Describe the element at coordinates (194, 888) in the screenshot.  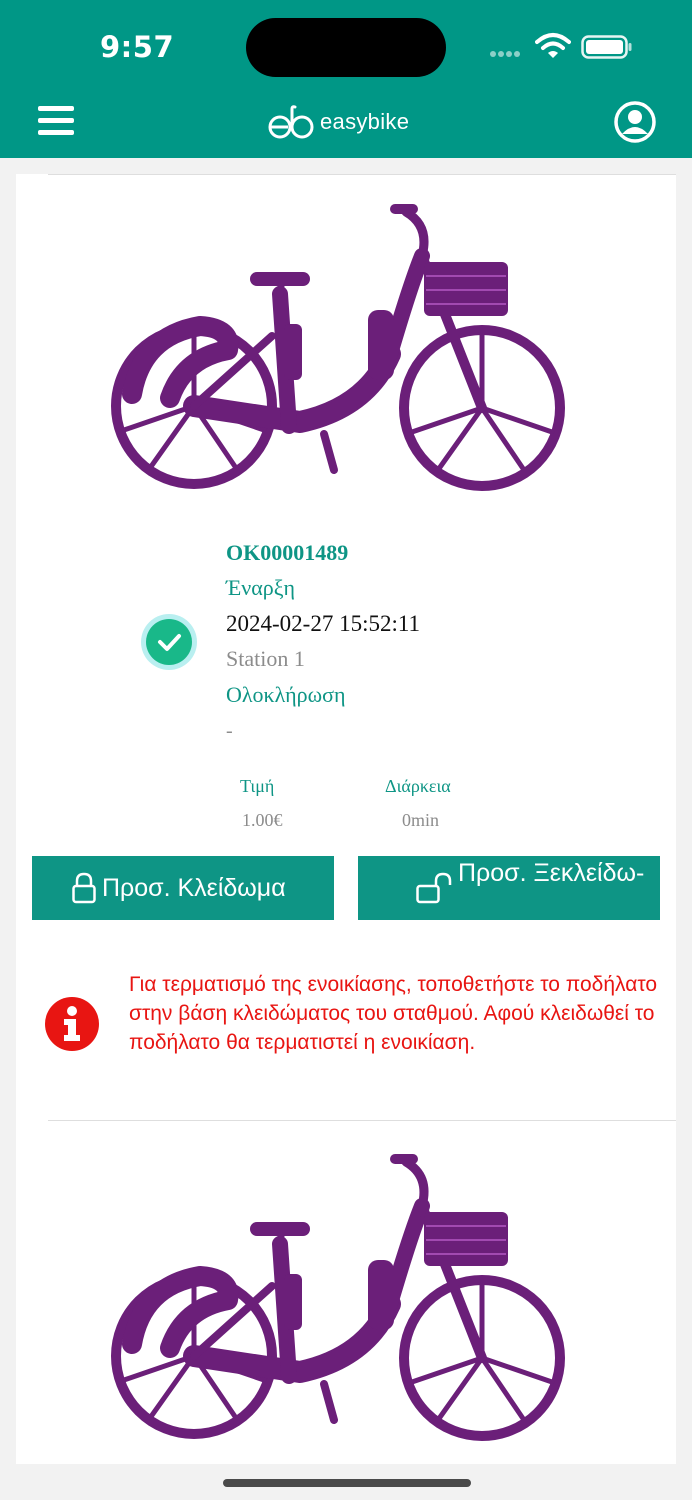
I see `lock-button-label: Προσ. Κλείδωμα` at that location.